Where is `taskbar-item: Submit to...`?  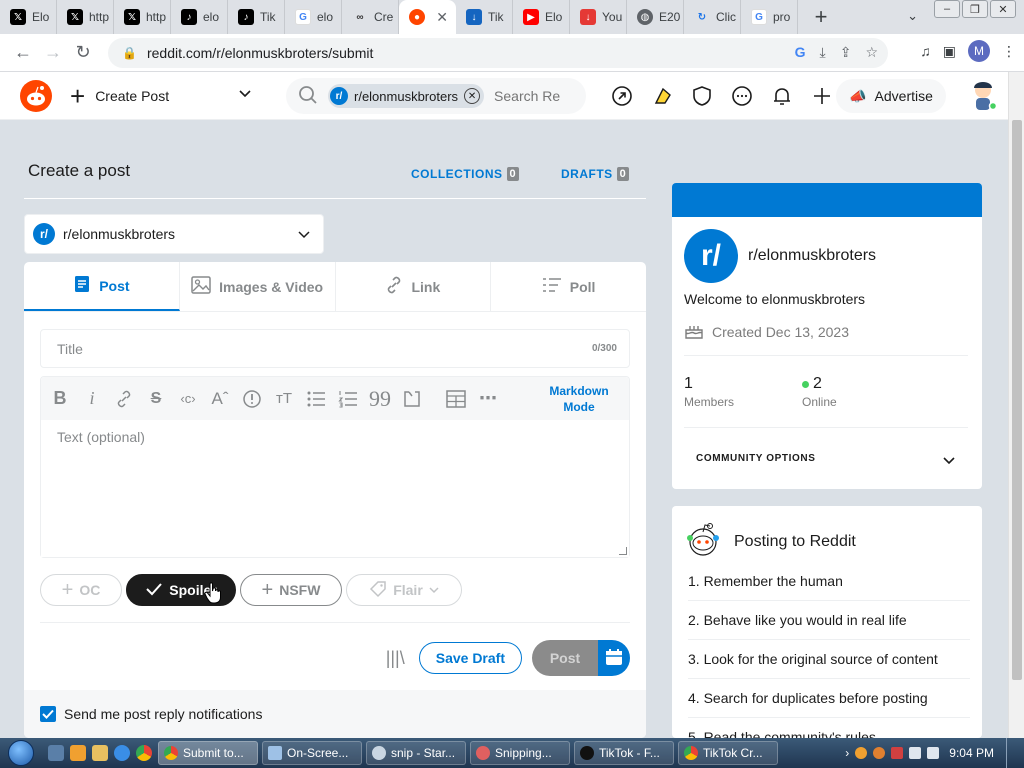
taskbar-item: Submit to... is located at coordinates (208, 753).